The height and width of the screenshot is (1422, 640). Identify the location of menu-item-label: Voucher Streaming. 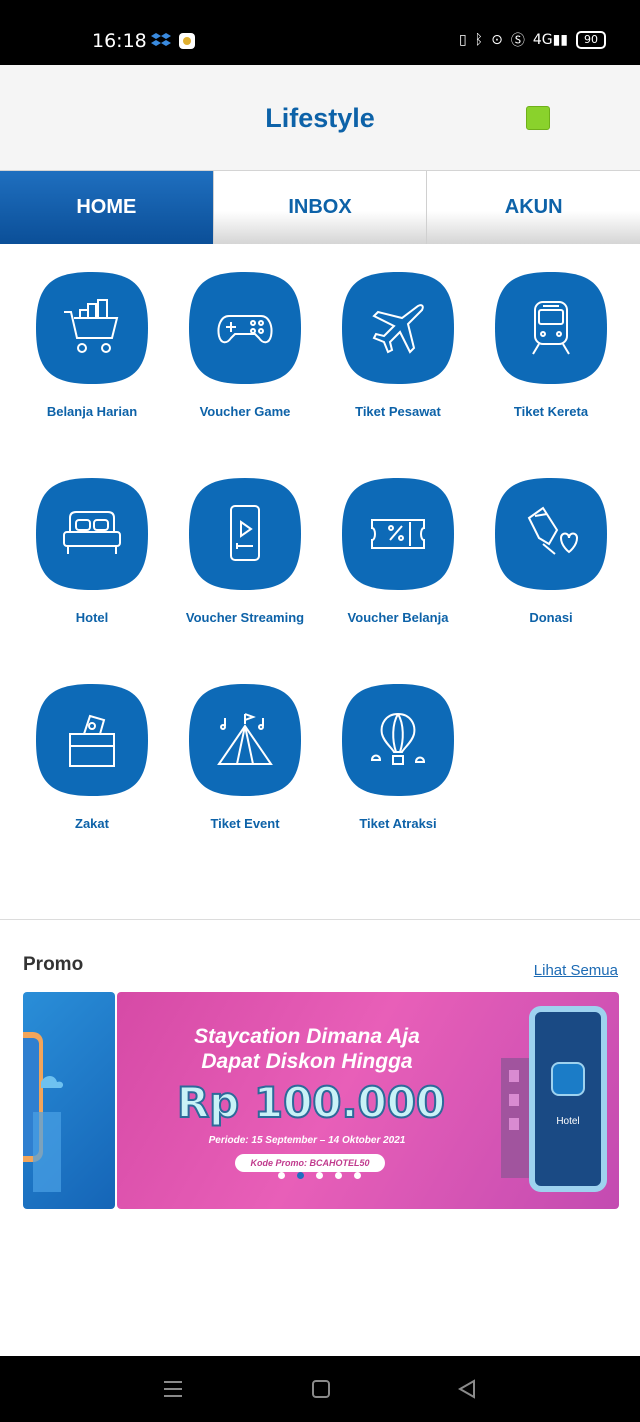
(245, 617).